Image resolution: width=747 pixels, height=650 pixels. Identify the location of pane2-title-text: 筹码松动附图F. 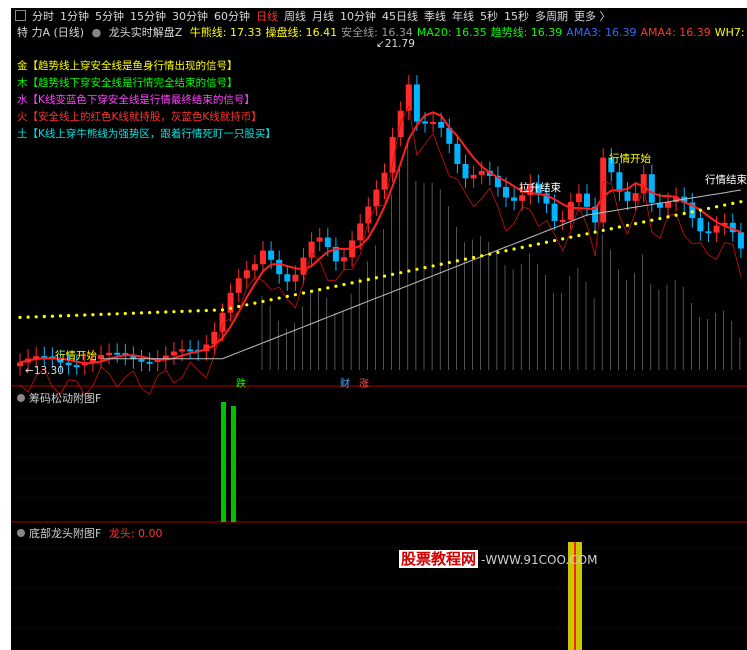
(65, 398).